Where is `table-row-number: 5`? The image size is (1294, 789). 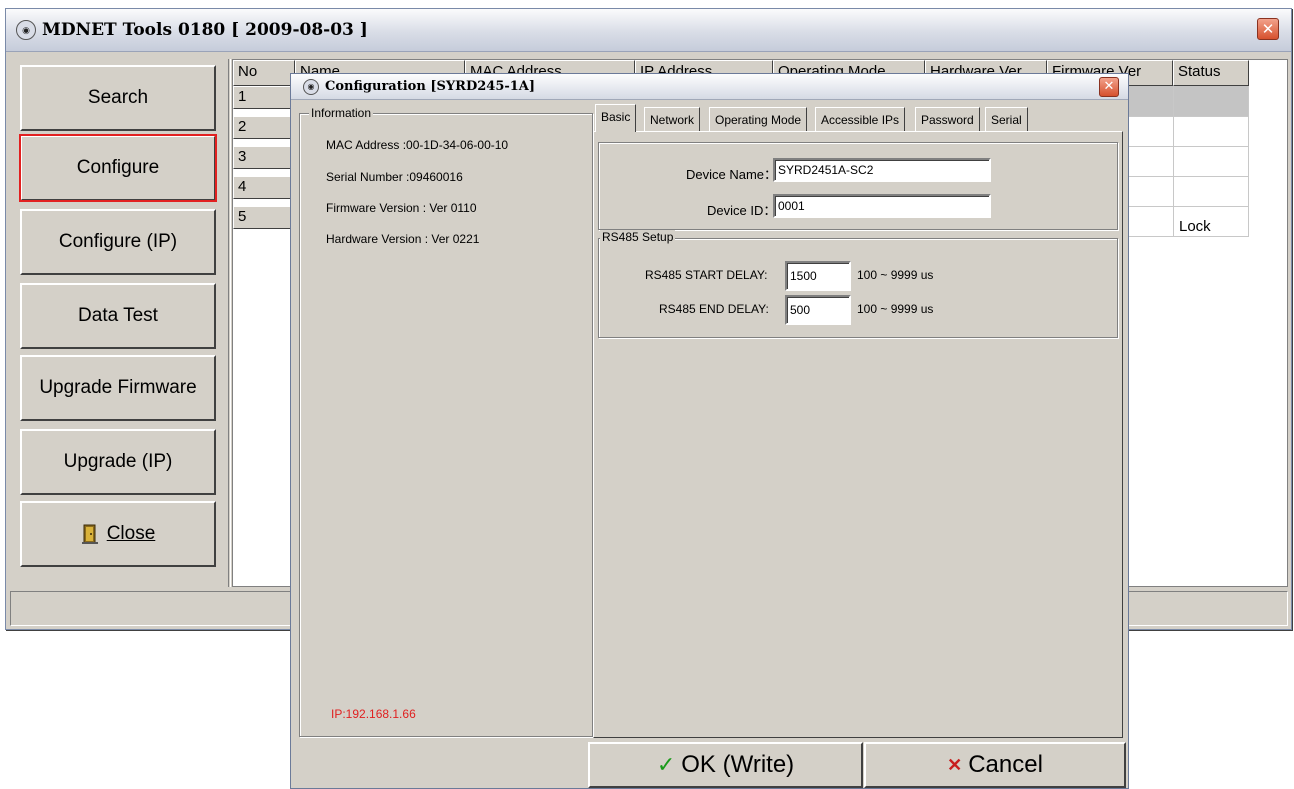 table-row-number: 5 is located at coordinates (264, 217).